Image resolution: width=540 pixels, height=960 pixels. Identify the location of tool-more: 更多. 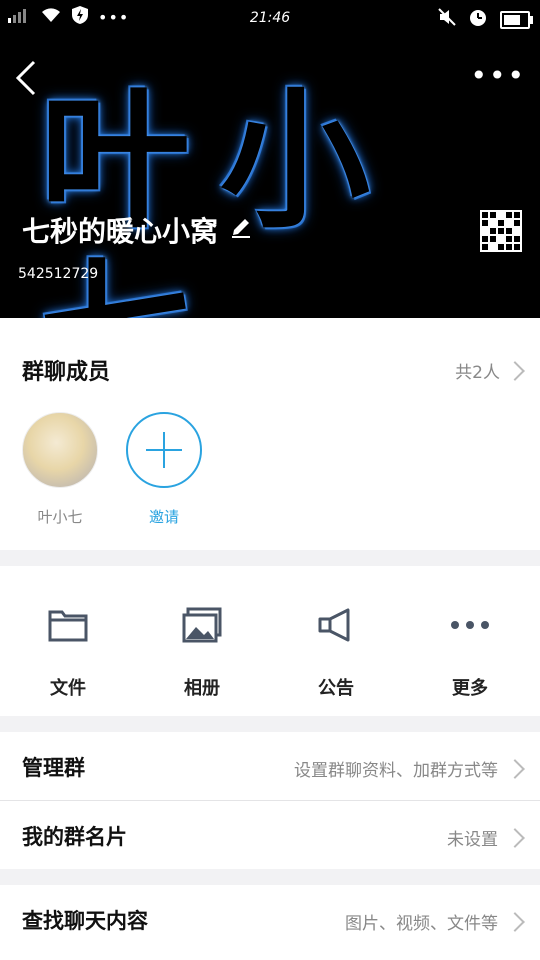
(470, 651).